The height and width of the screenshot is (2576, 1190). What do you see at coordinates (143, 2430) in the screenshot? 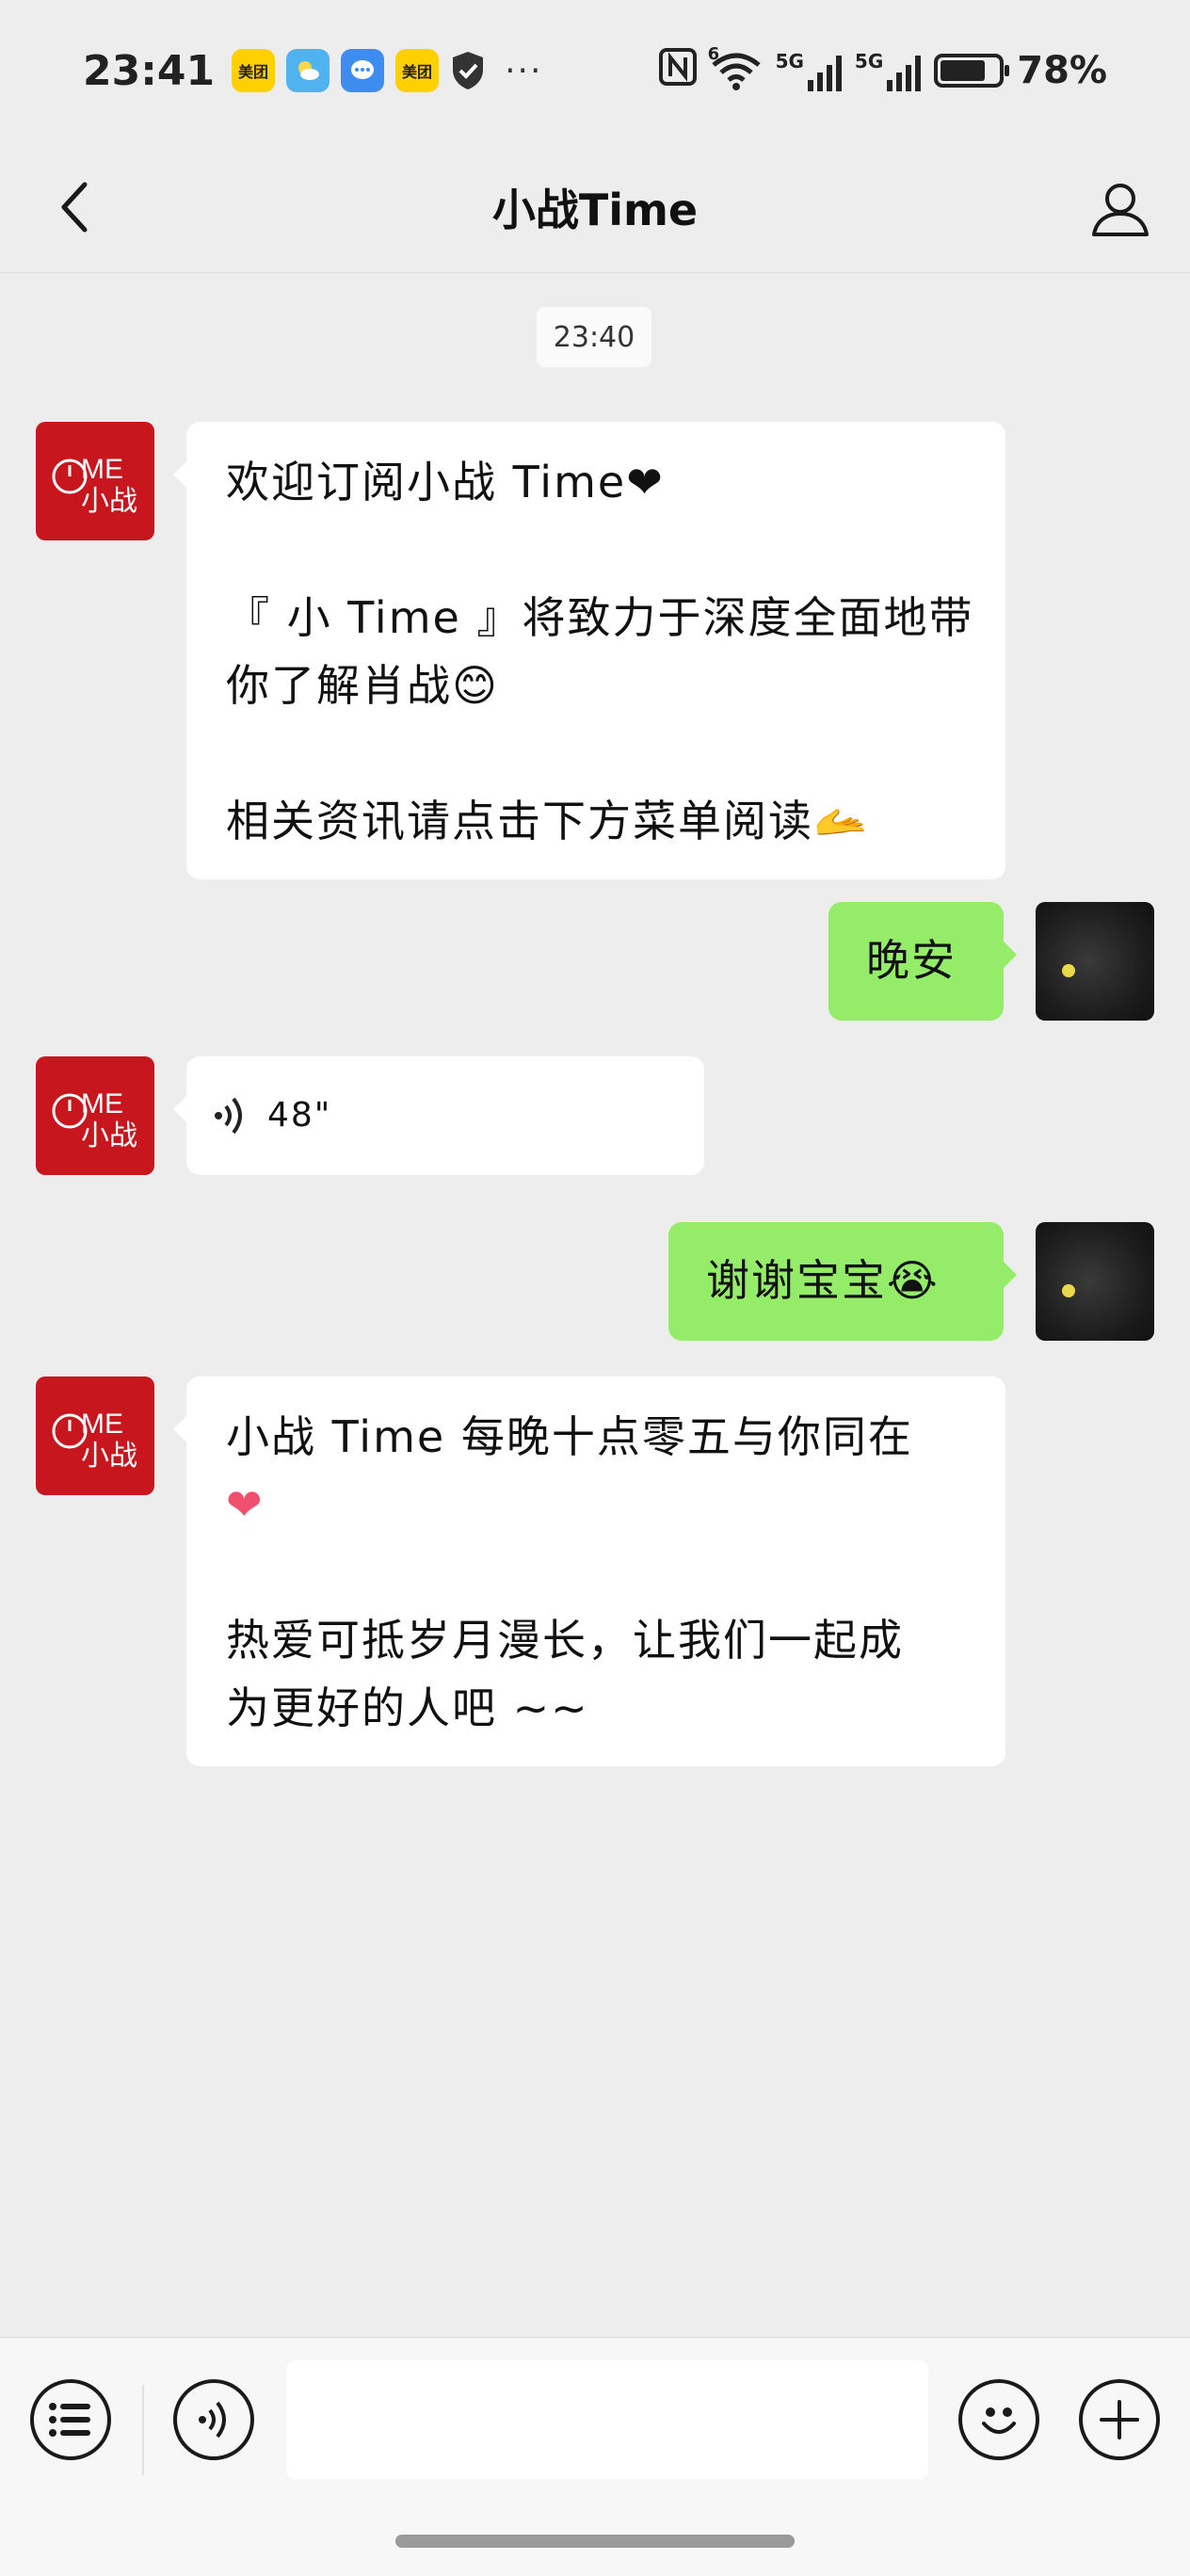
I see `input-divider` at bounding box center [143, 2430].